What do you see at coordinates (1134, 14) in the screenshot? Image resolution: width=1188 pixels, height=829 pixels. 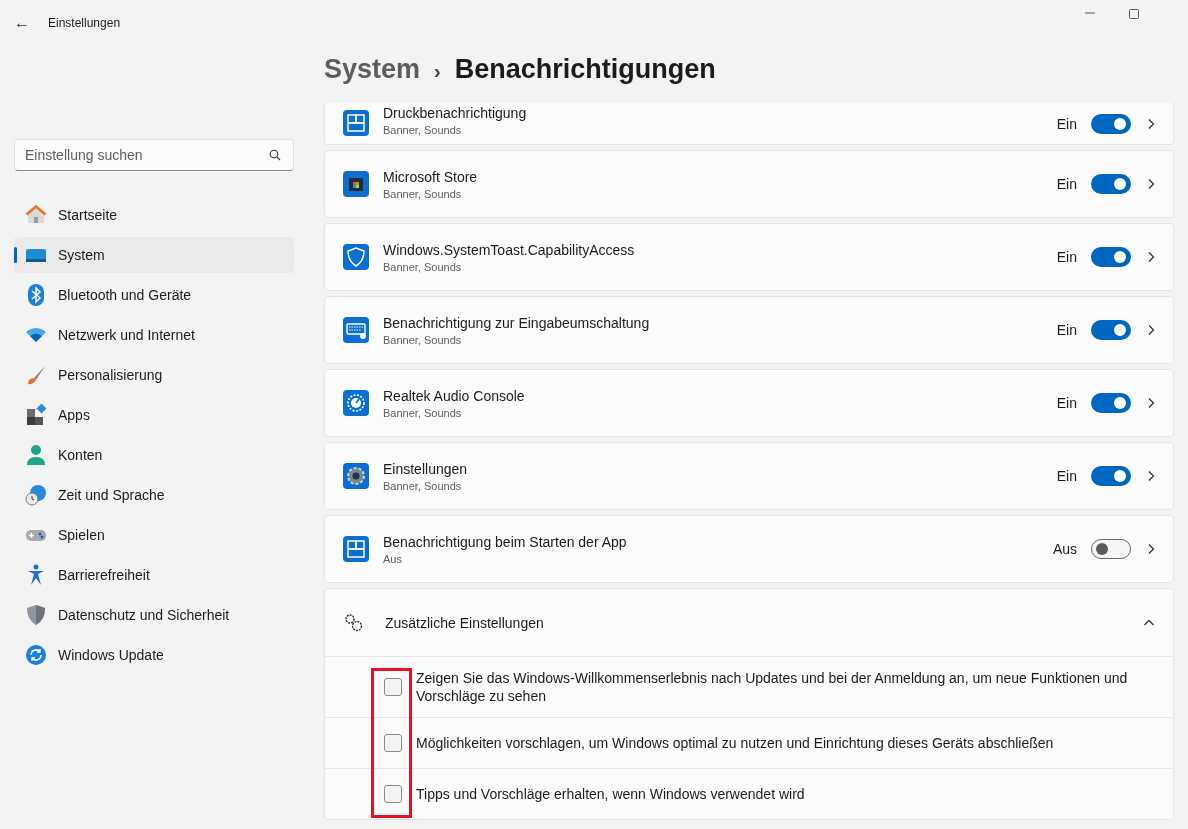 I see `maximize-icon` at bounding box center [1134, 14].